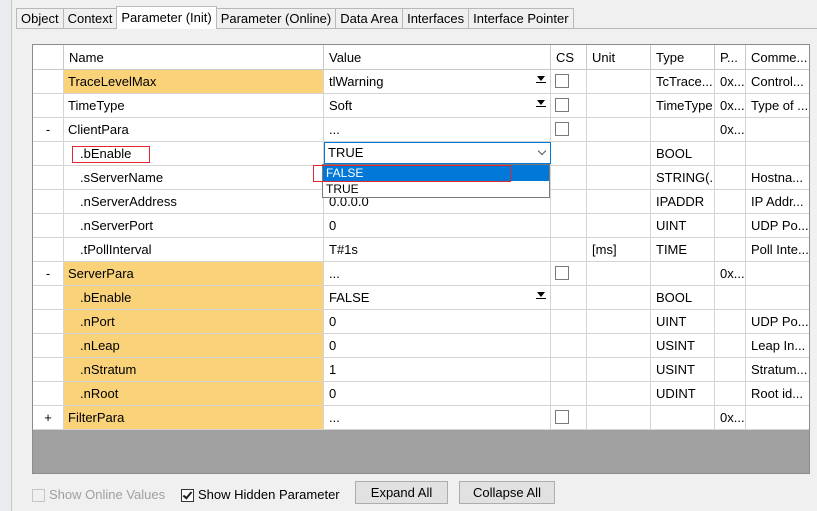 The height and width of the screenshot is (511, 817). I want to click on tab-parameter-init: Parameter (Init), so click(166, 17).